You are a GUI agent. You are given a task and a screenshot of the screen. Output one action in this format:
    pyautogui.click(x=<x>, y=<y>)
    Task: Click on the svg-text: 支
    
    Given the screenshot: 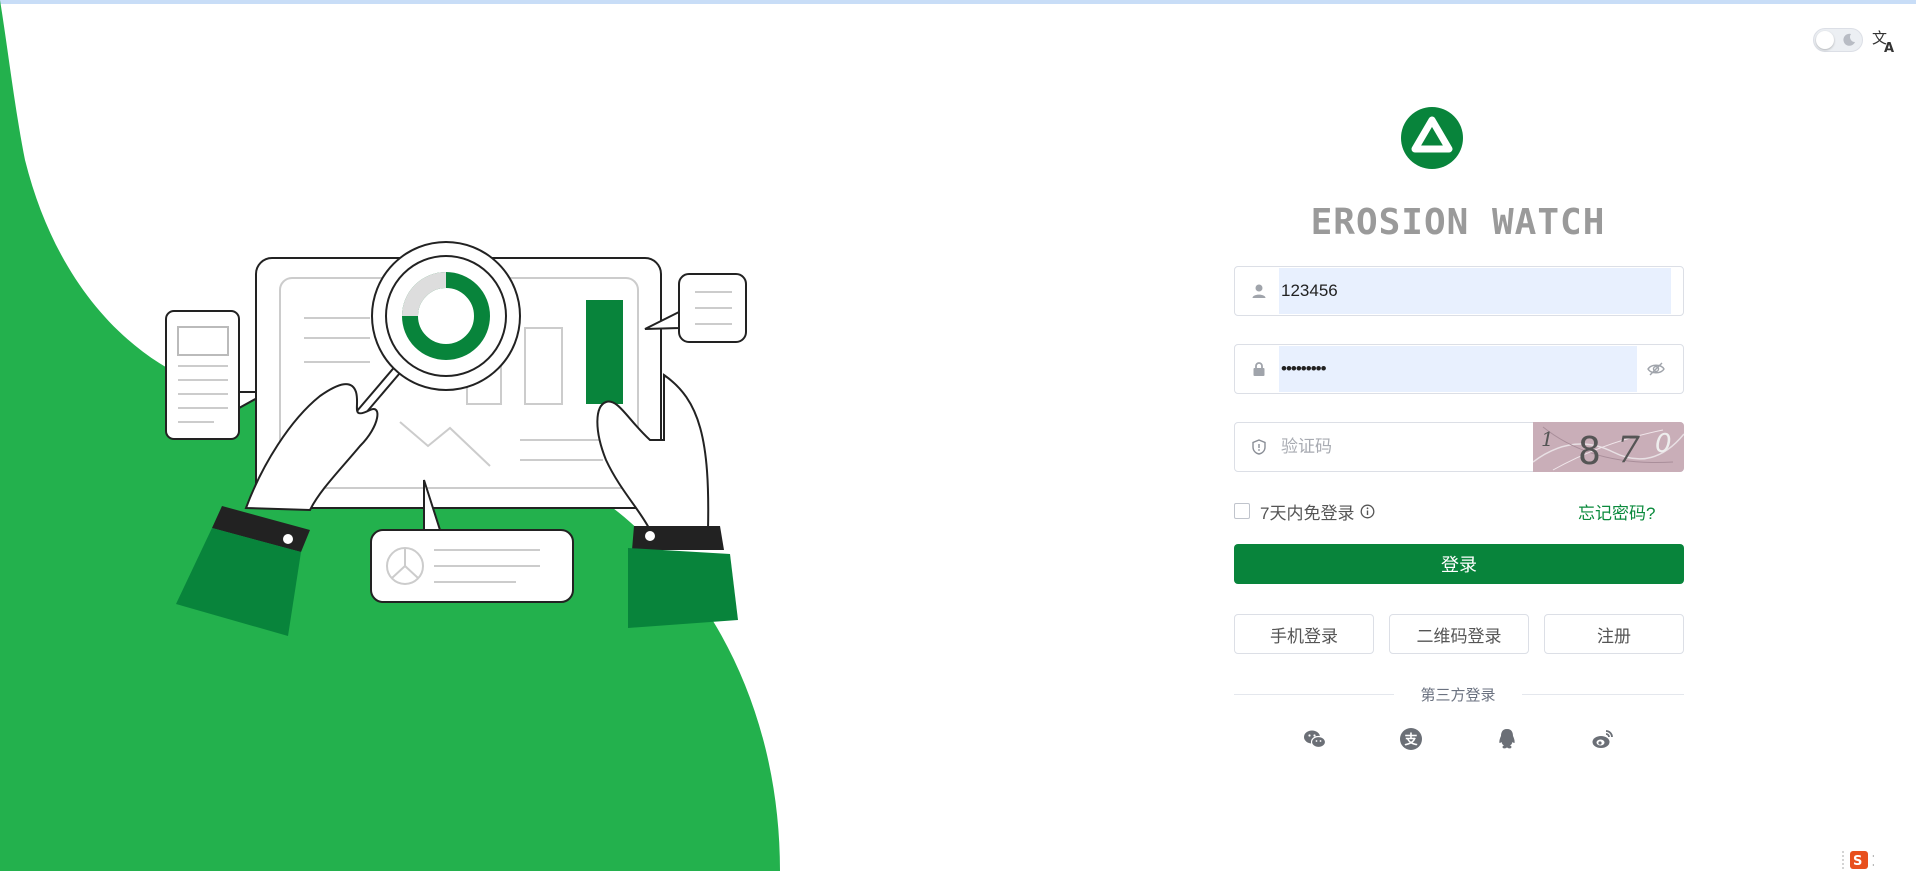 What is the action you would take?
    pyautogui.click(x=1411, y=740)
    